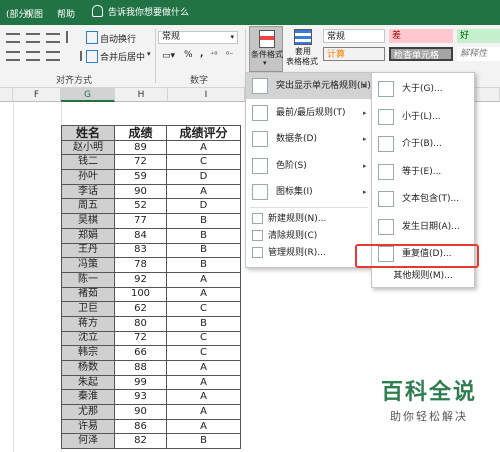 This screenshot has width=500, height=452. What do you see at coordinates (140, 221) in the screenshot?
I see `score-cell: 77` at bounding box center [140, 221].